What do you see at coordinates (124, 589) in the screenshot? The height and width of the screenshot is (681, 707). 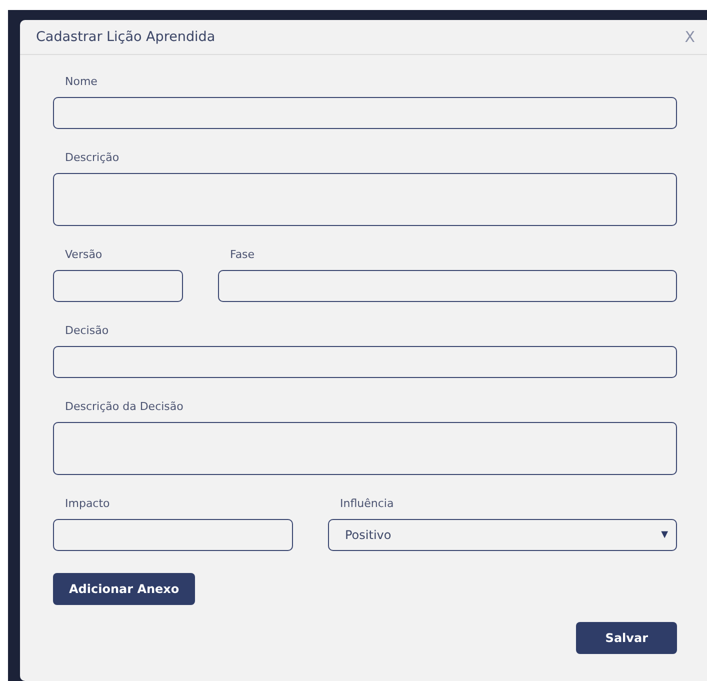 I see `attach-button: Adicionar Anexo` at bounding box center [124, 589].